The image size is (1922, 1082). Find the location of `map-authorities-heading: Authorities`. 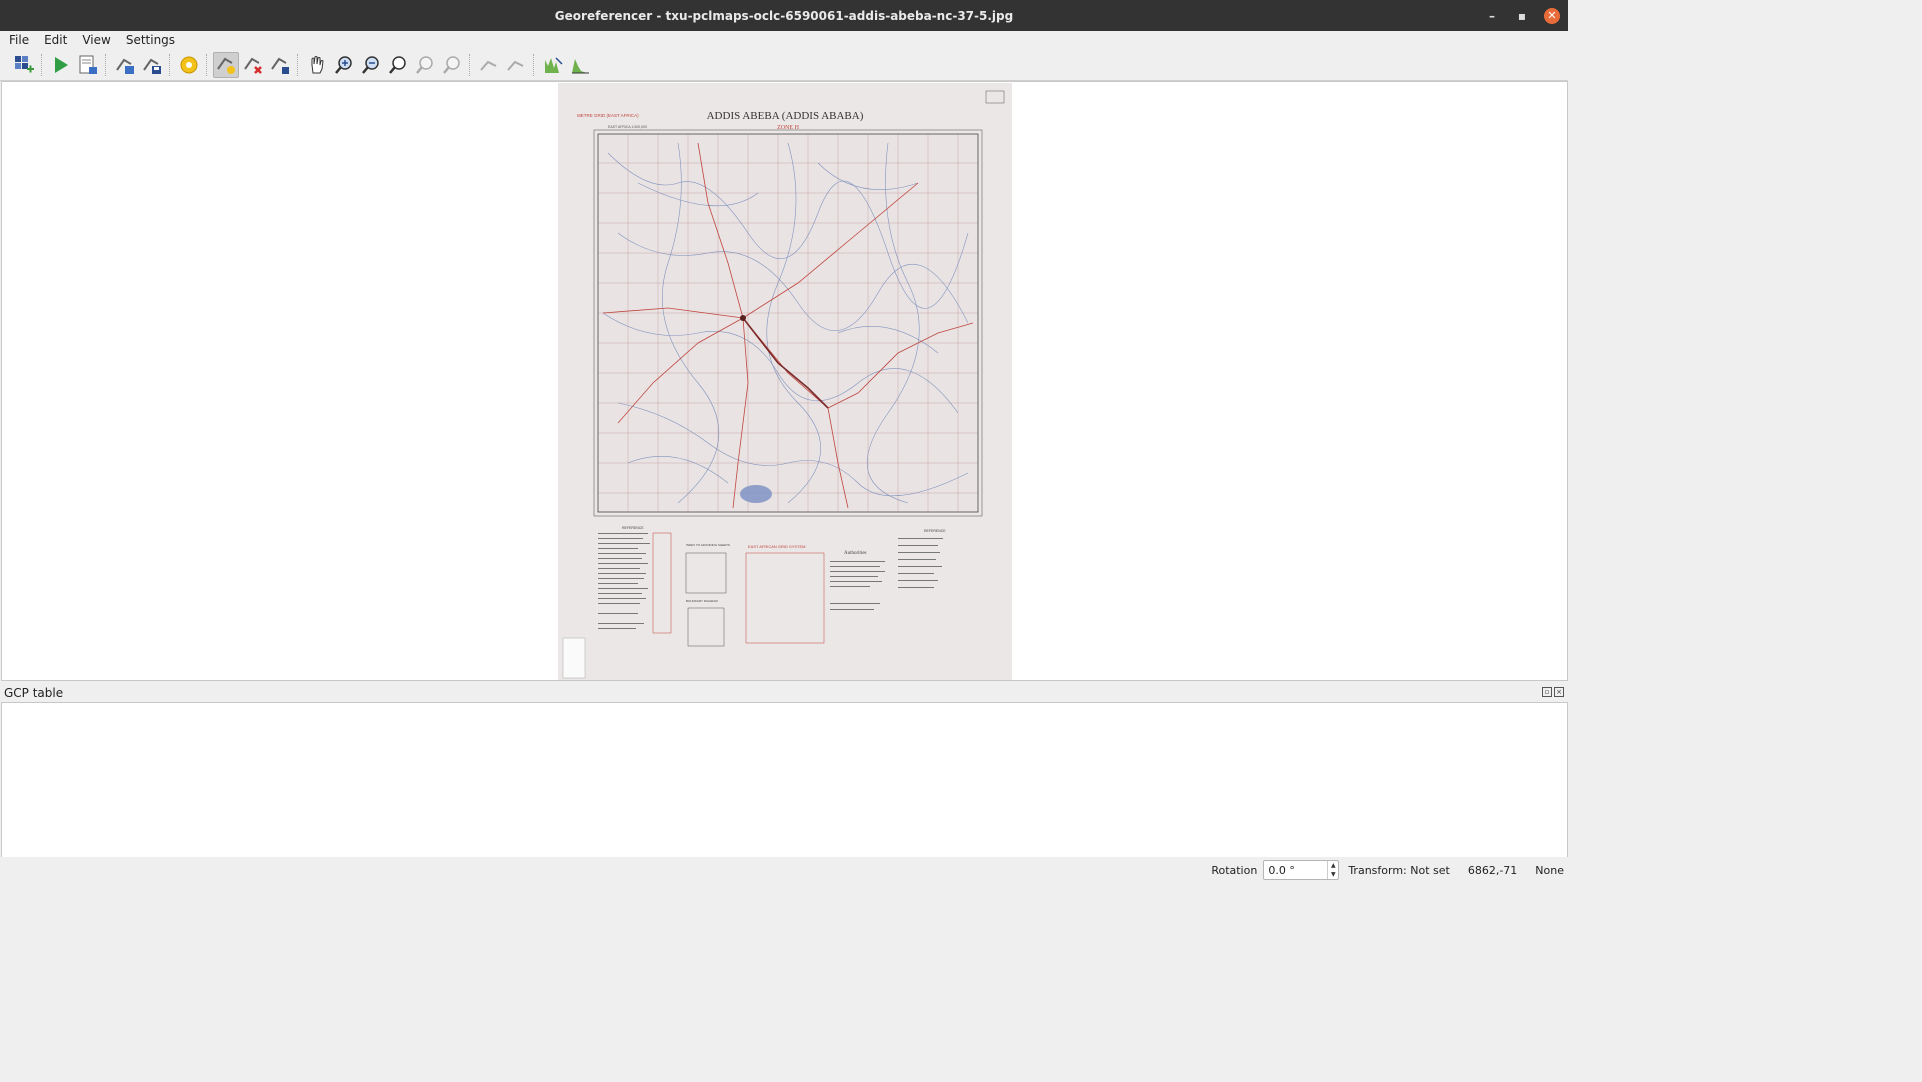

map-authorities-heading: Authorities is located at coordinates (855, 553).